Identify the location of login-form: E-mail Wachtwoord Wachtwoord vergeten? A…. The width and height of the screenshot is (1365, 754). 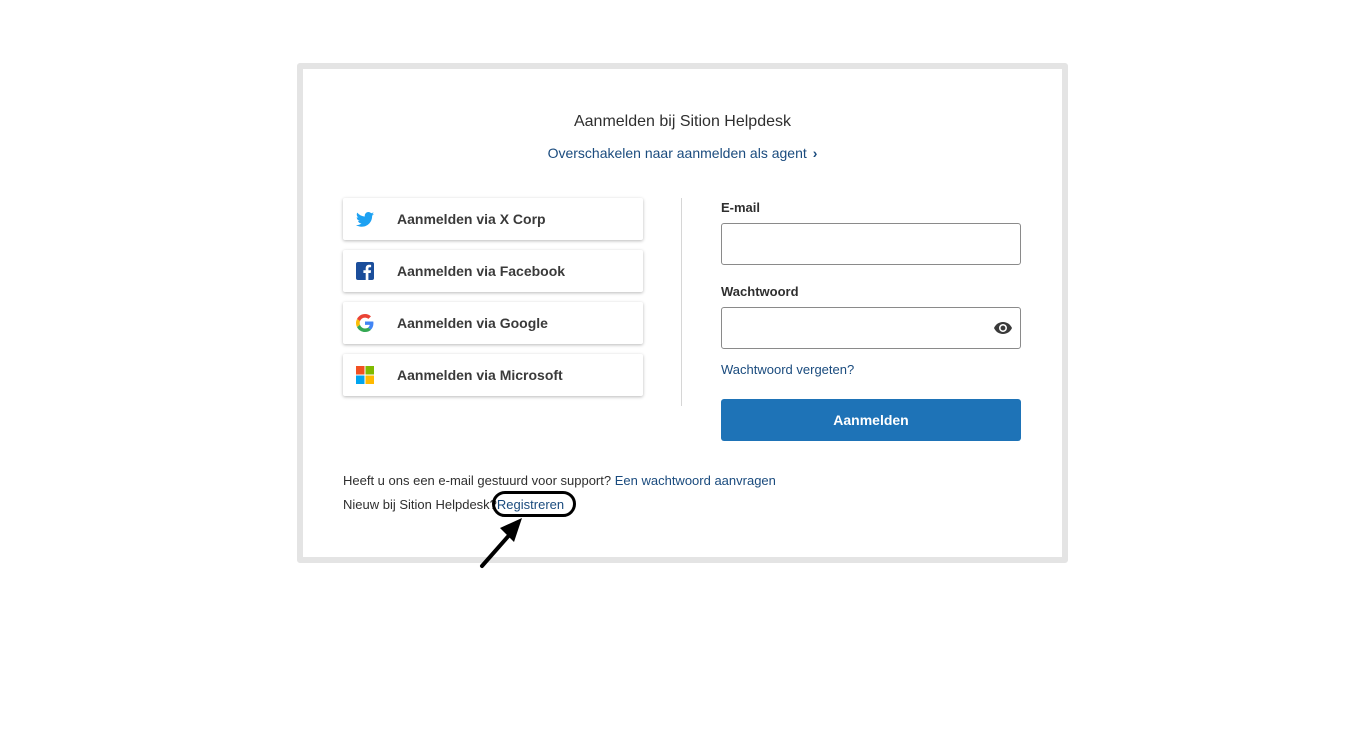
(871, 320).